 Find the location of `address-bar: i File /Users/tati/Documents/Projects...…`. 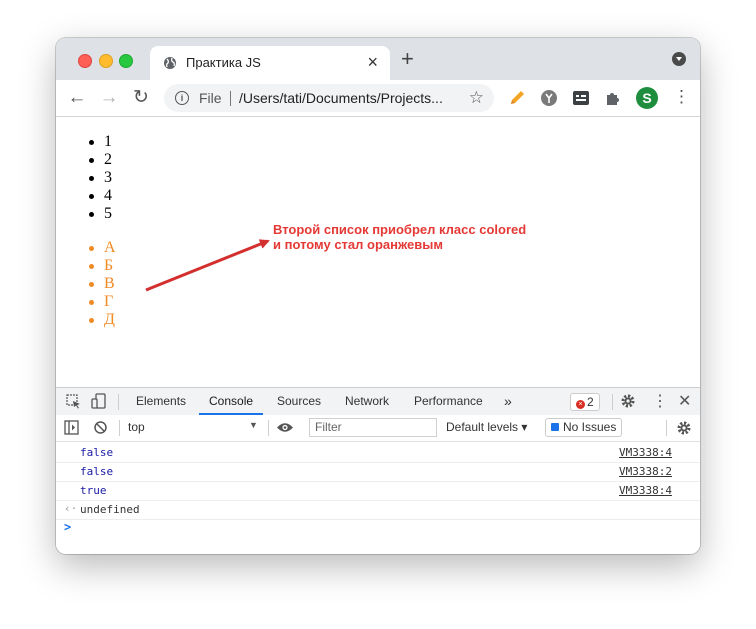

address-bar: i File /Users/tati/Documents/Projects...… is located at coordinates (329, 98).